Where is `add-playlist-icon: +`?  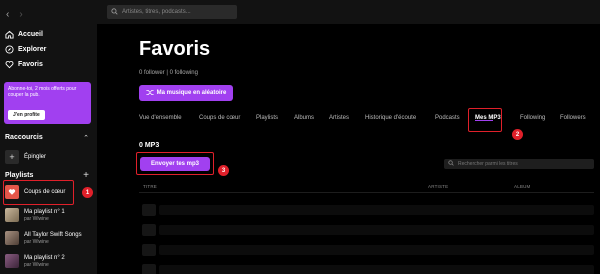
add-playlist-icon: + is located at coordinates (86, 175).